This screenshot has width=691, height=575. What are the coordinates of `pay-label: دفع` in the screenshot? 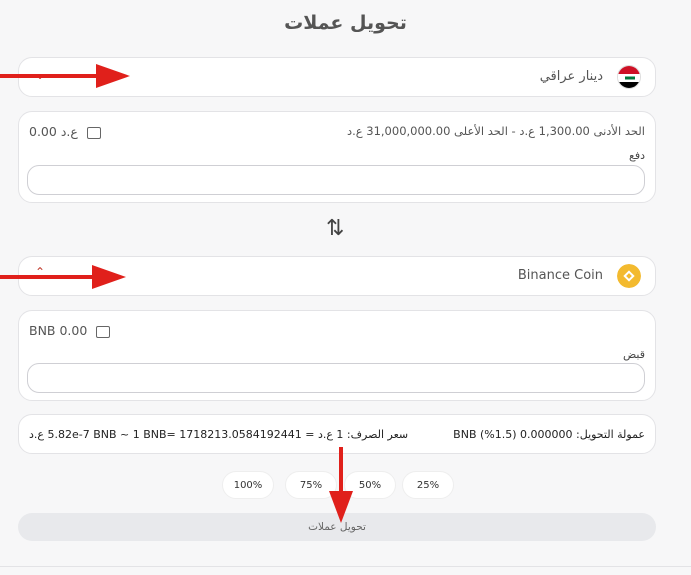 It's located at (636, 155).